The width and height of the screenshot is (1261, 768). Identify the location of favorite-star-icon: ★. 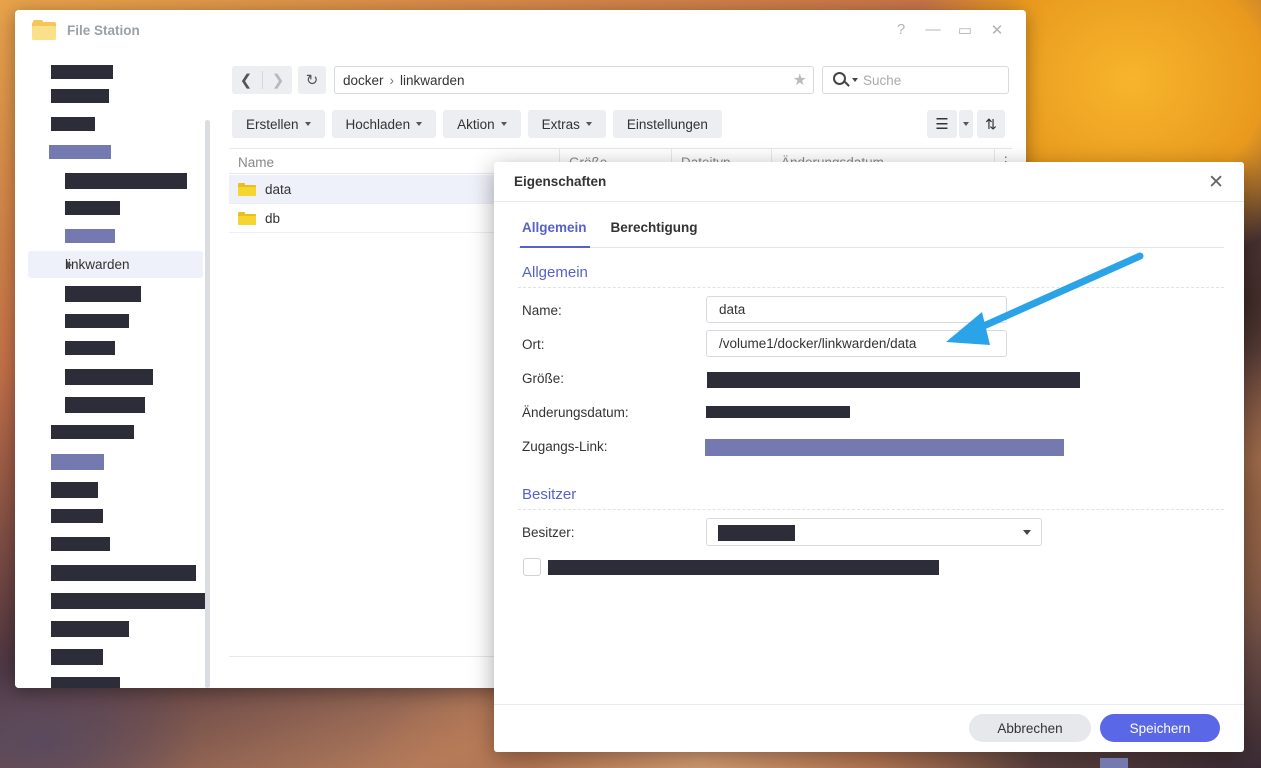
(800, 80).